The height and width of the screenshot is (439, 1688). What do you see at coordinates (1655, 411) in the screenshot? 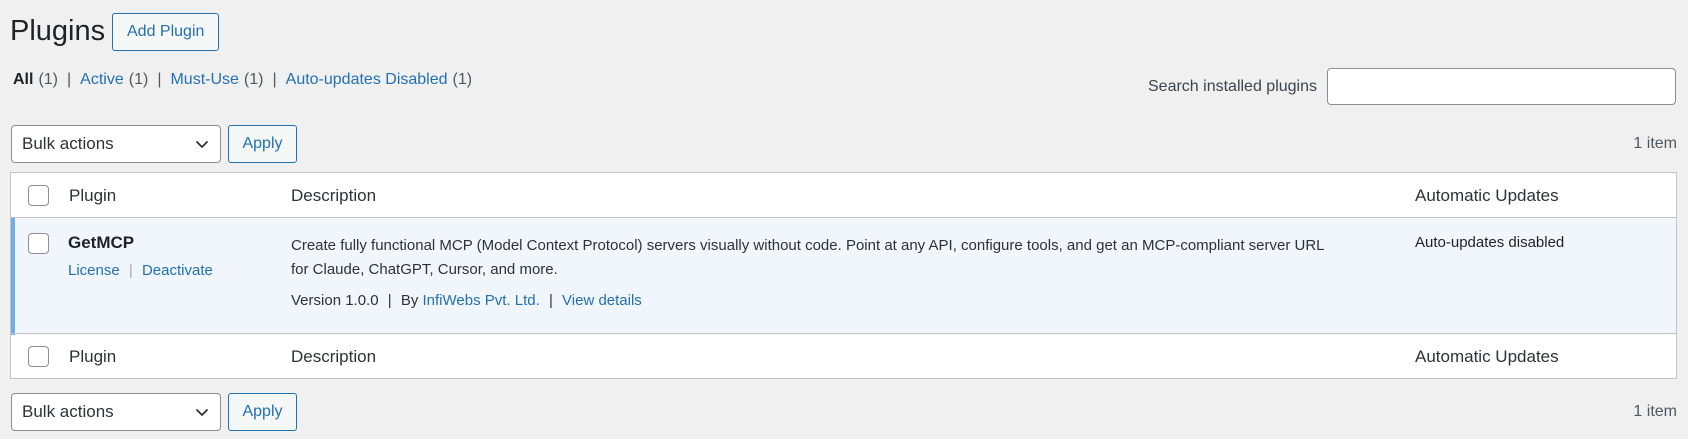
I see `items-count-bottom: 1 item` at bounding box center [1655, 411].